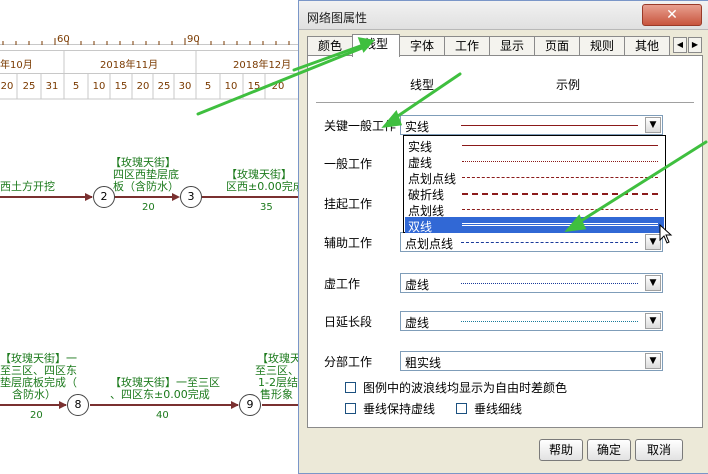  I want to click on dropdown-option-selected: 双线, so click(534, 225).